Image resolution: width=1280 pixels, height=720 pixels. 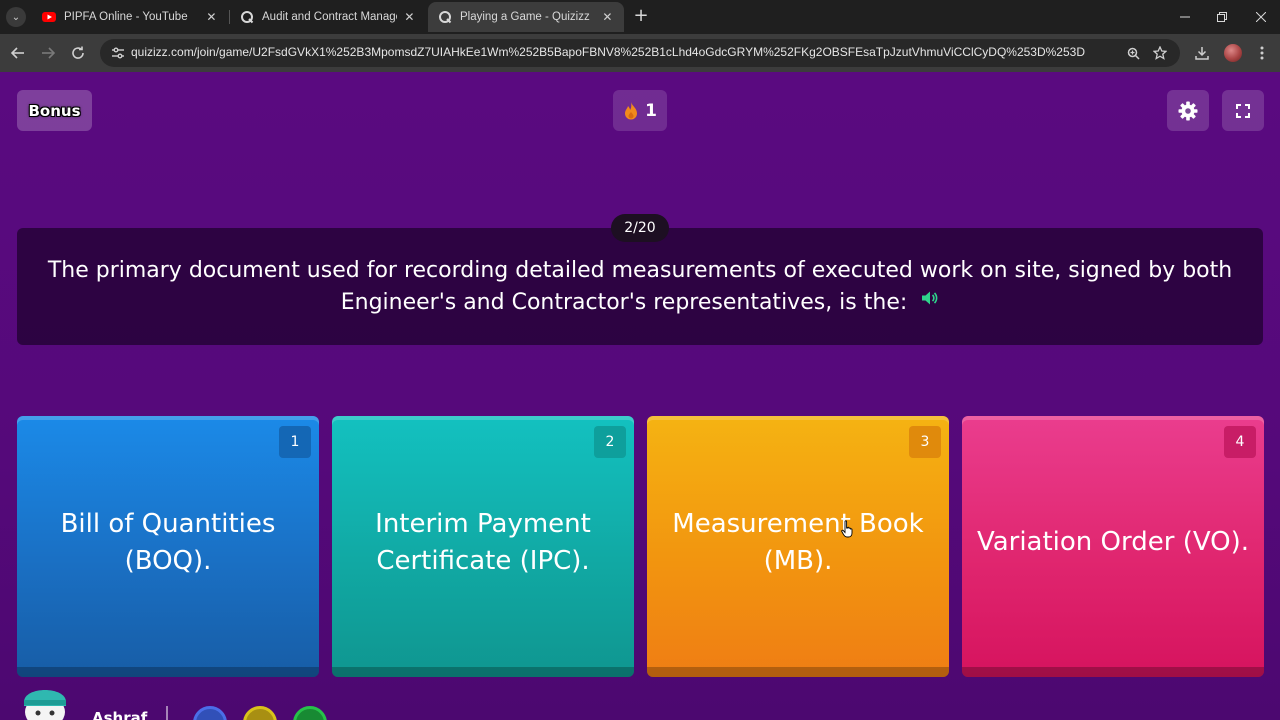 I want to click on option-text: Variation Order (VO)., so click(x=1113, y=542).